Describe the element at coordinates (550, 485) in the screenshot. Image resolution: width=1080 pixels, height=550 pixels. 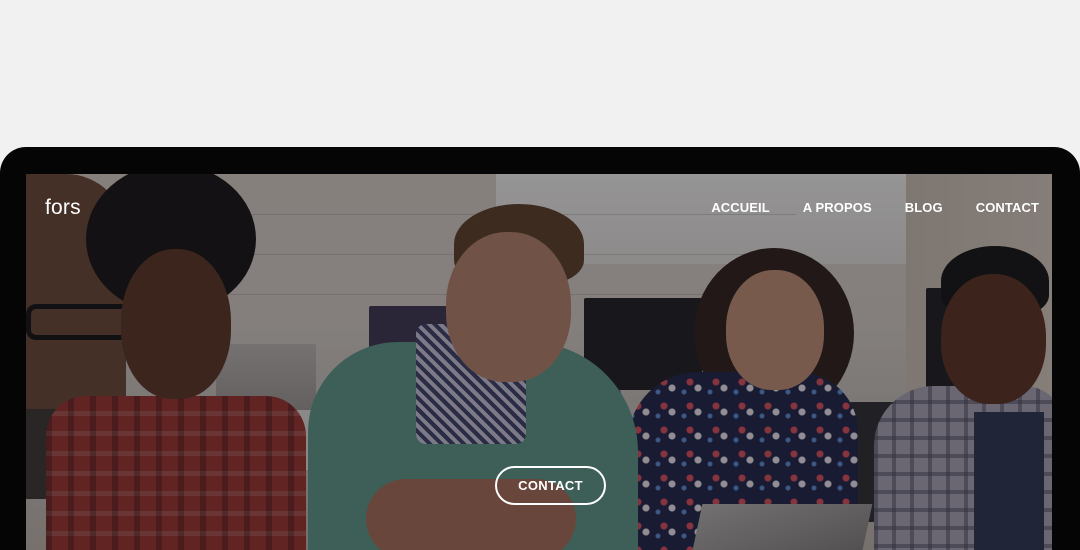
I see `contact-cta-button: CONTACT` at that location.